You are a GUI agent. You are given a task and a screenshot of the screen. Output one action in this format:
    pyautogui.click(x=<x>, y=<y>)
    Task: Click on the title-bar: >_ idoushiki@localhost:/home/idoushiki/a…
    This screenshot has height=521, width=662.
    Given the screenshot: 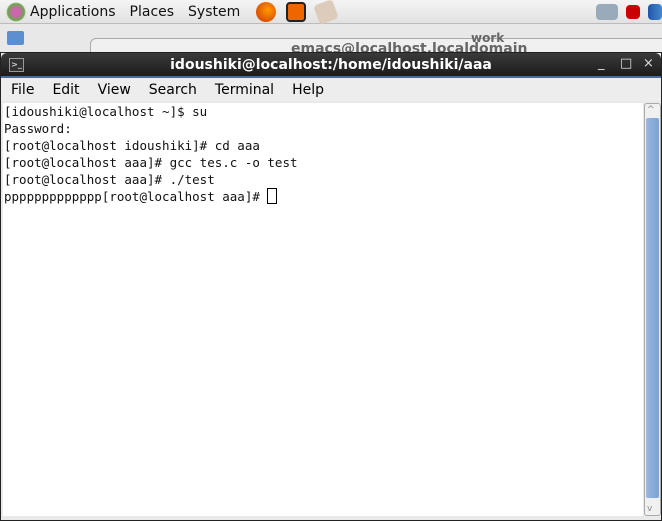 What is the action you would take?
    pyautogui.click(x=331, y=65)
    